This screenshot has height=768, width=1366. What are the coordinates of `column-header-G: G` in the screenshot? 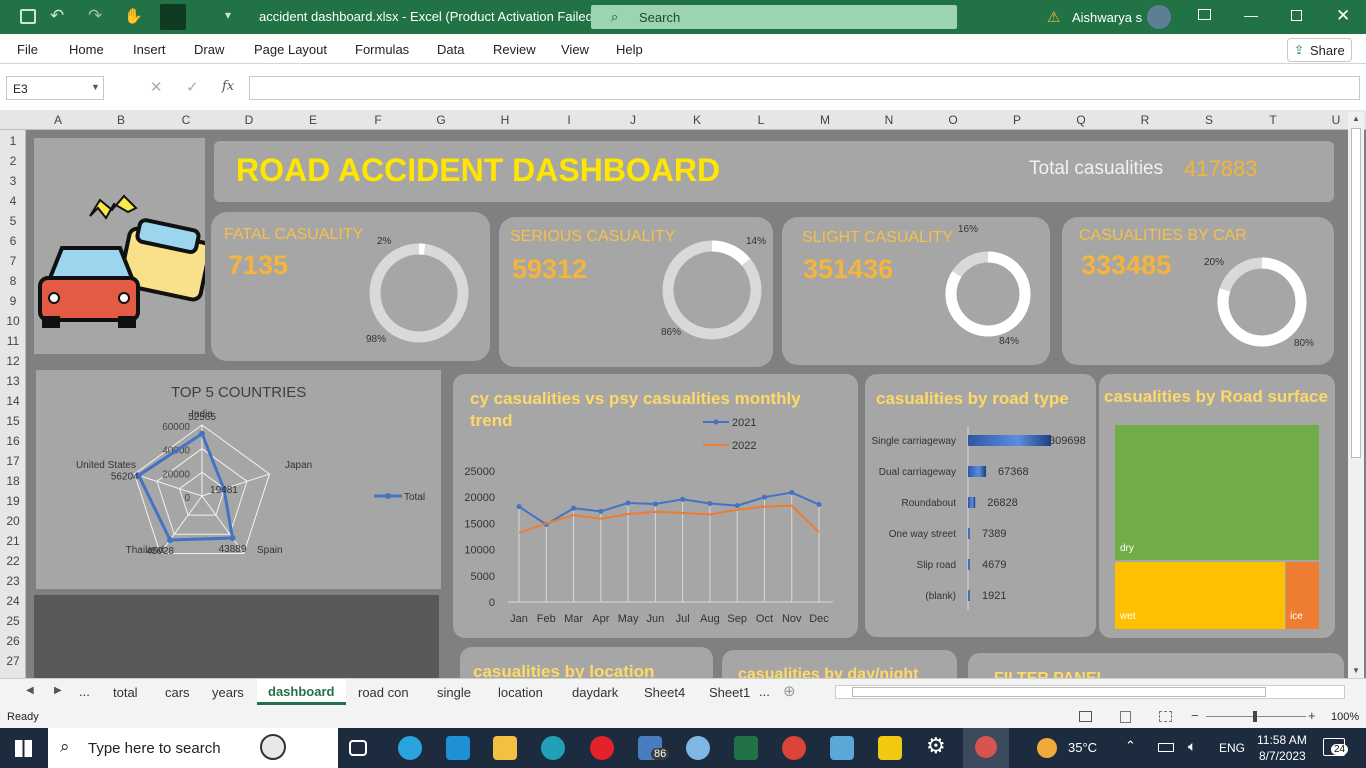 It's located at (441, 120).